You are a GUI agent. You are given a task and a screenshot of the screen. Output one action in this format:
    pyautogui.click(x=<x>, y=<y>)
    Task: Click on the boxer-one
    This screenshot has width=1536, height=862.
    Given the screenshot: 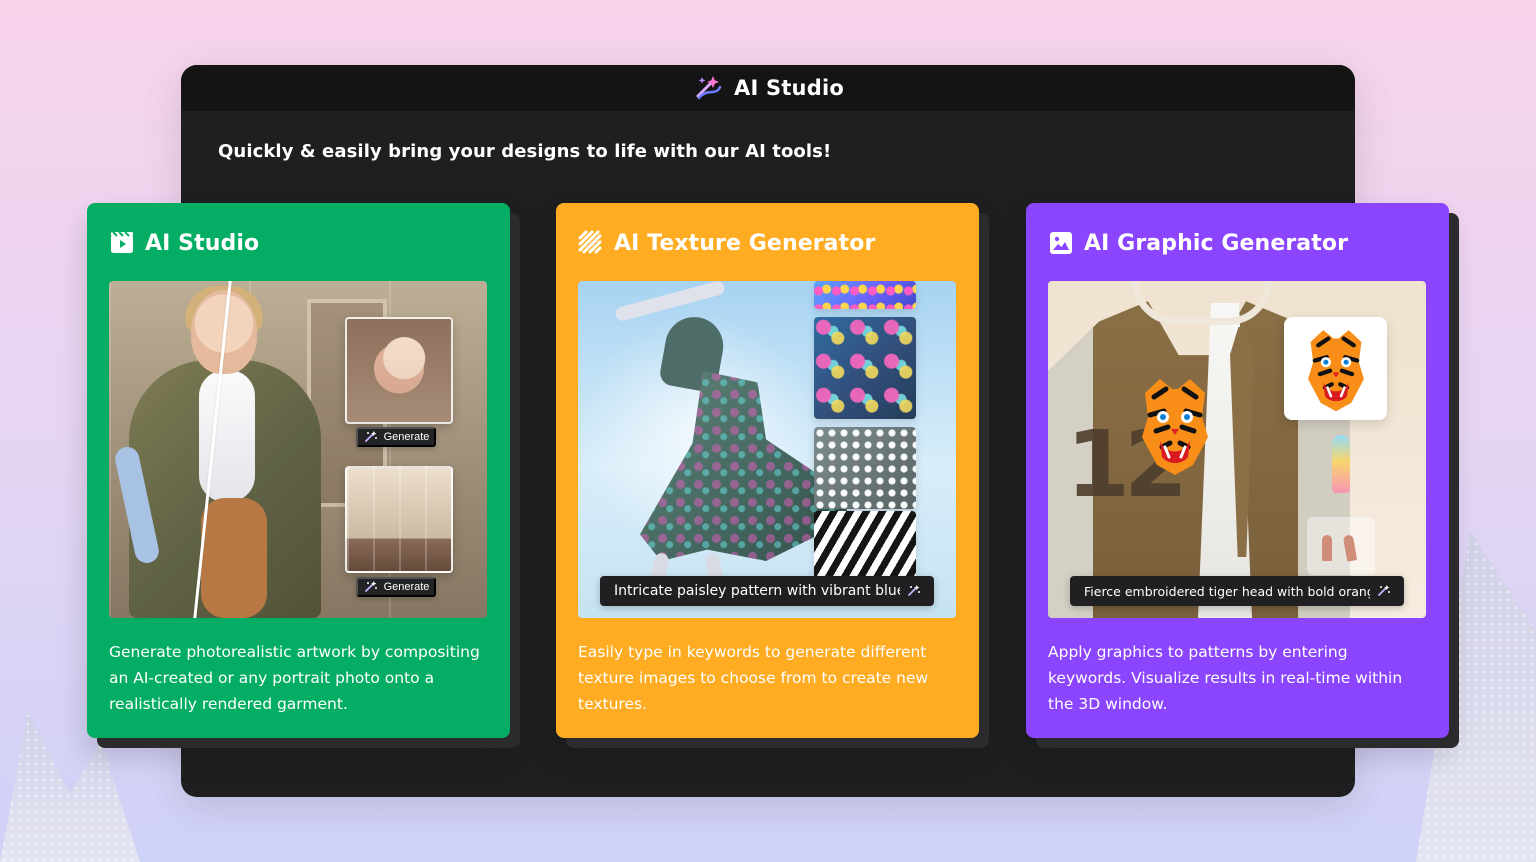 What is the action you would take?
    pyautogui.click(x=1327, y=548)
    